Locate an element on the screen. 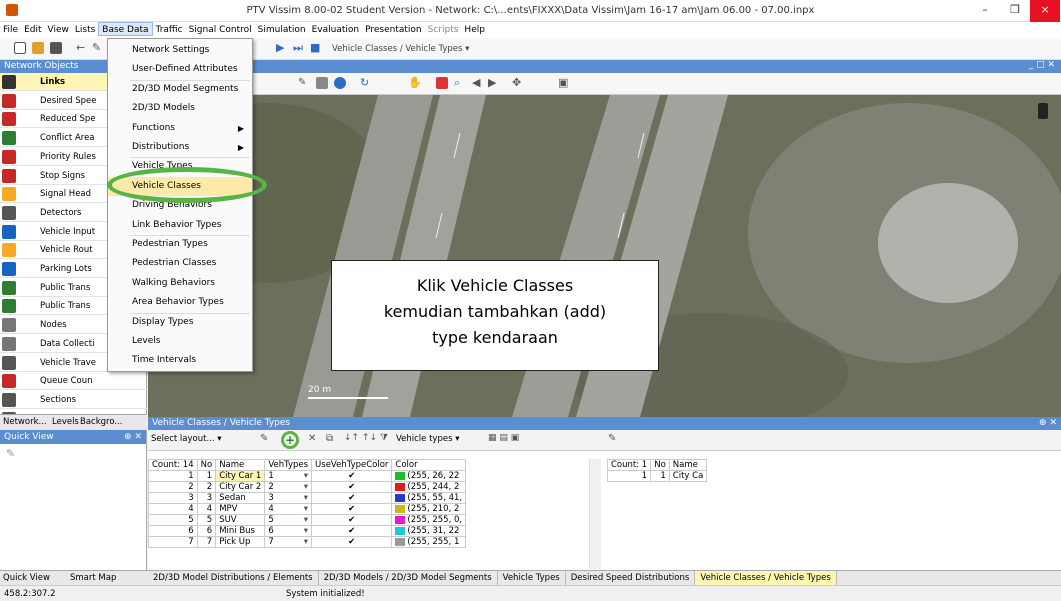  menu-item-walking-behaviors: Walking Behaviors is located at coordinates (180, 283).